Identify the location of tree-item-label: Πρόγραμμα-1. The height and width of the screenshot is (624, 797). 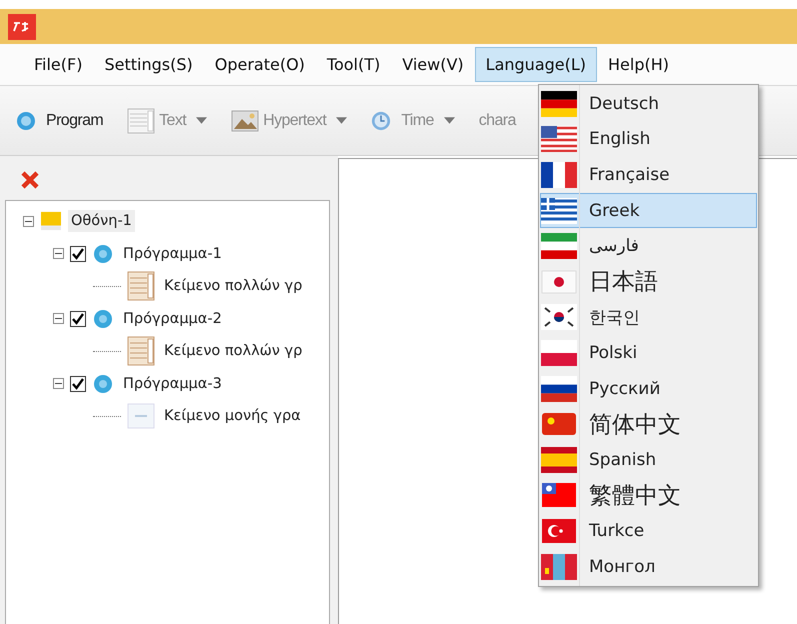
(172, 253).